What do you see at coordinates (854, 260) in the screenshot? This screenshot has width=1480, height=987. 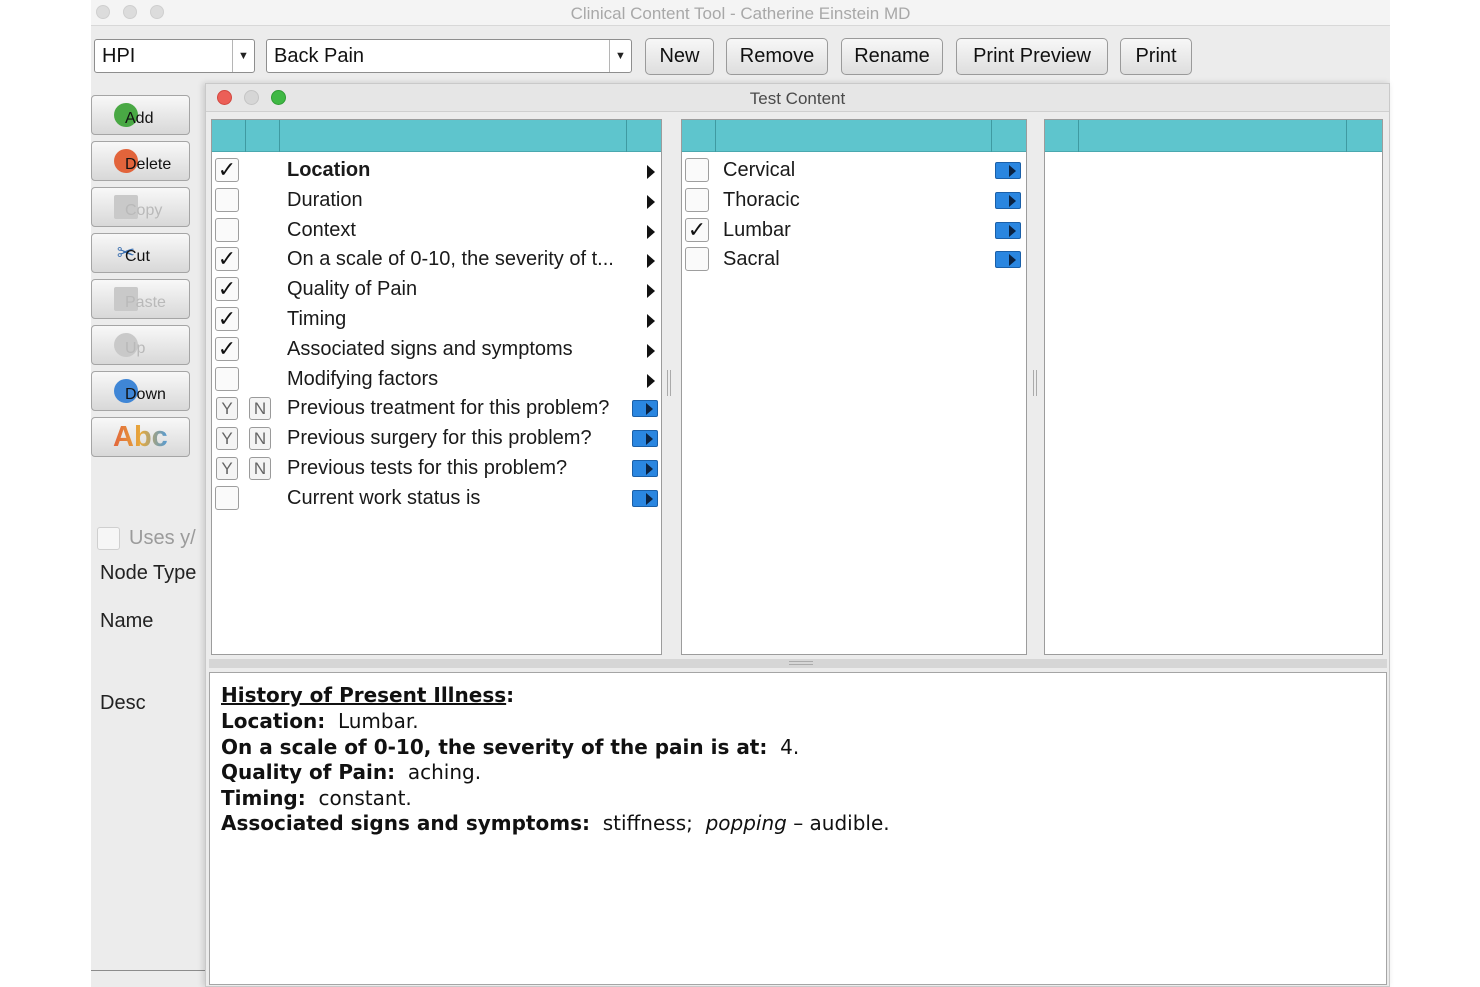 I see `list-item: Sacral` at bounding box center [854, 260].